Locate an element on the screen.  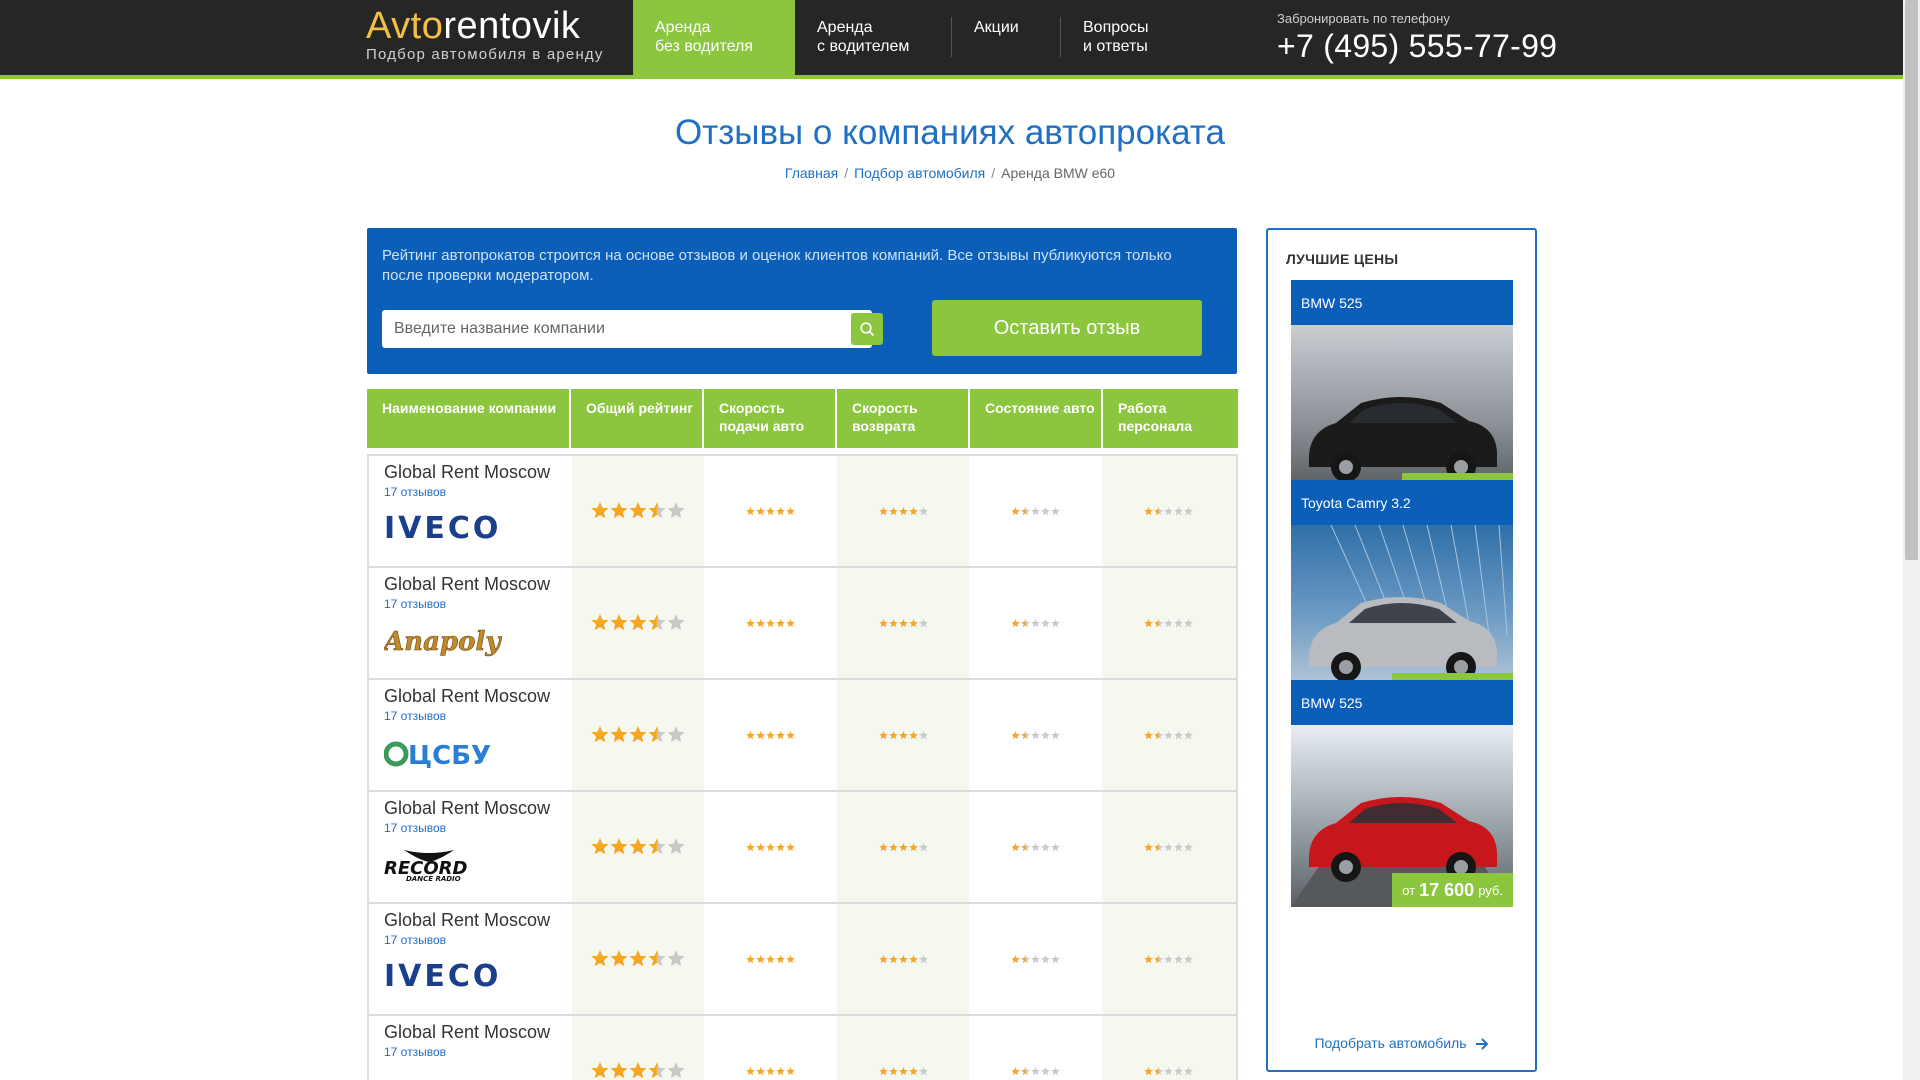
arrow-right-icon is located at coordinates (1481, 1044).